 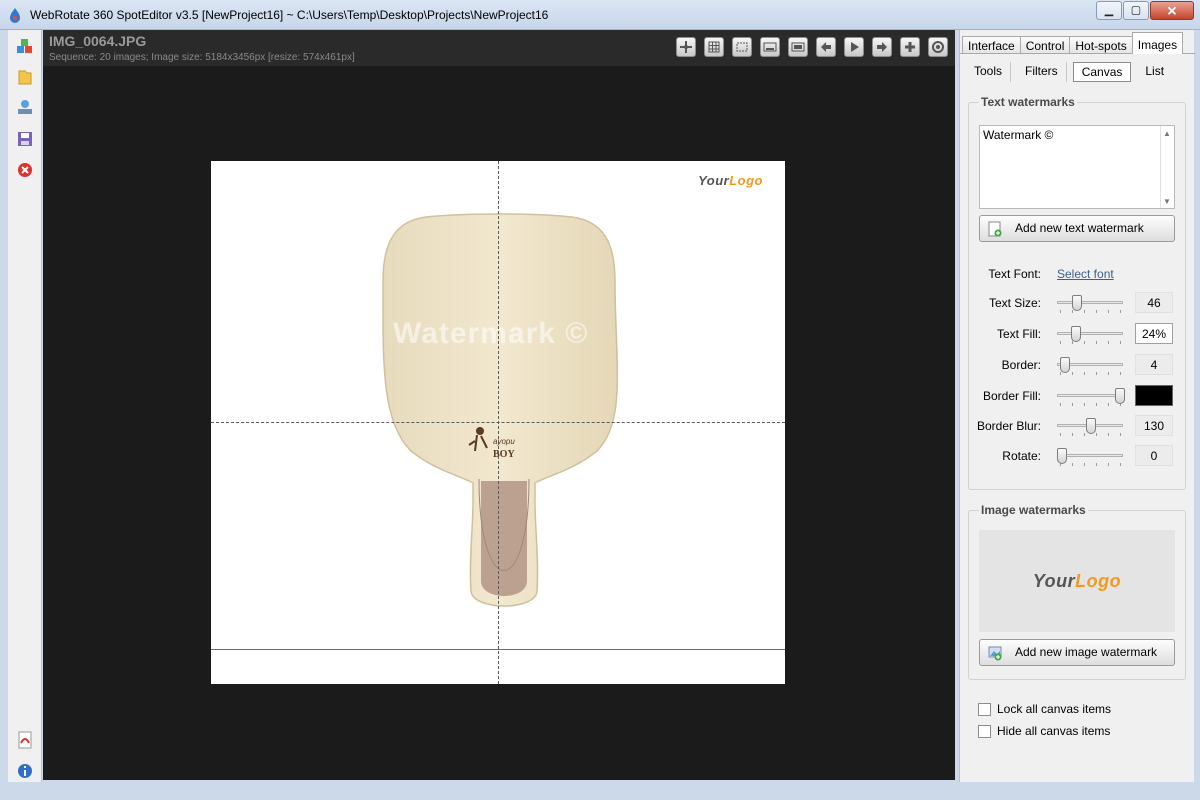 I want to click on select-font-link: Select font, so click(x=1085, y=274).